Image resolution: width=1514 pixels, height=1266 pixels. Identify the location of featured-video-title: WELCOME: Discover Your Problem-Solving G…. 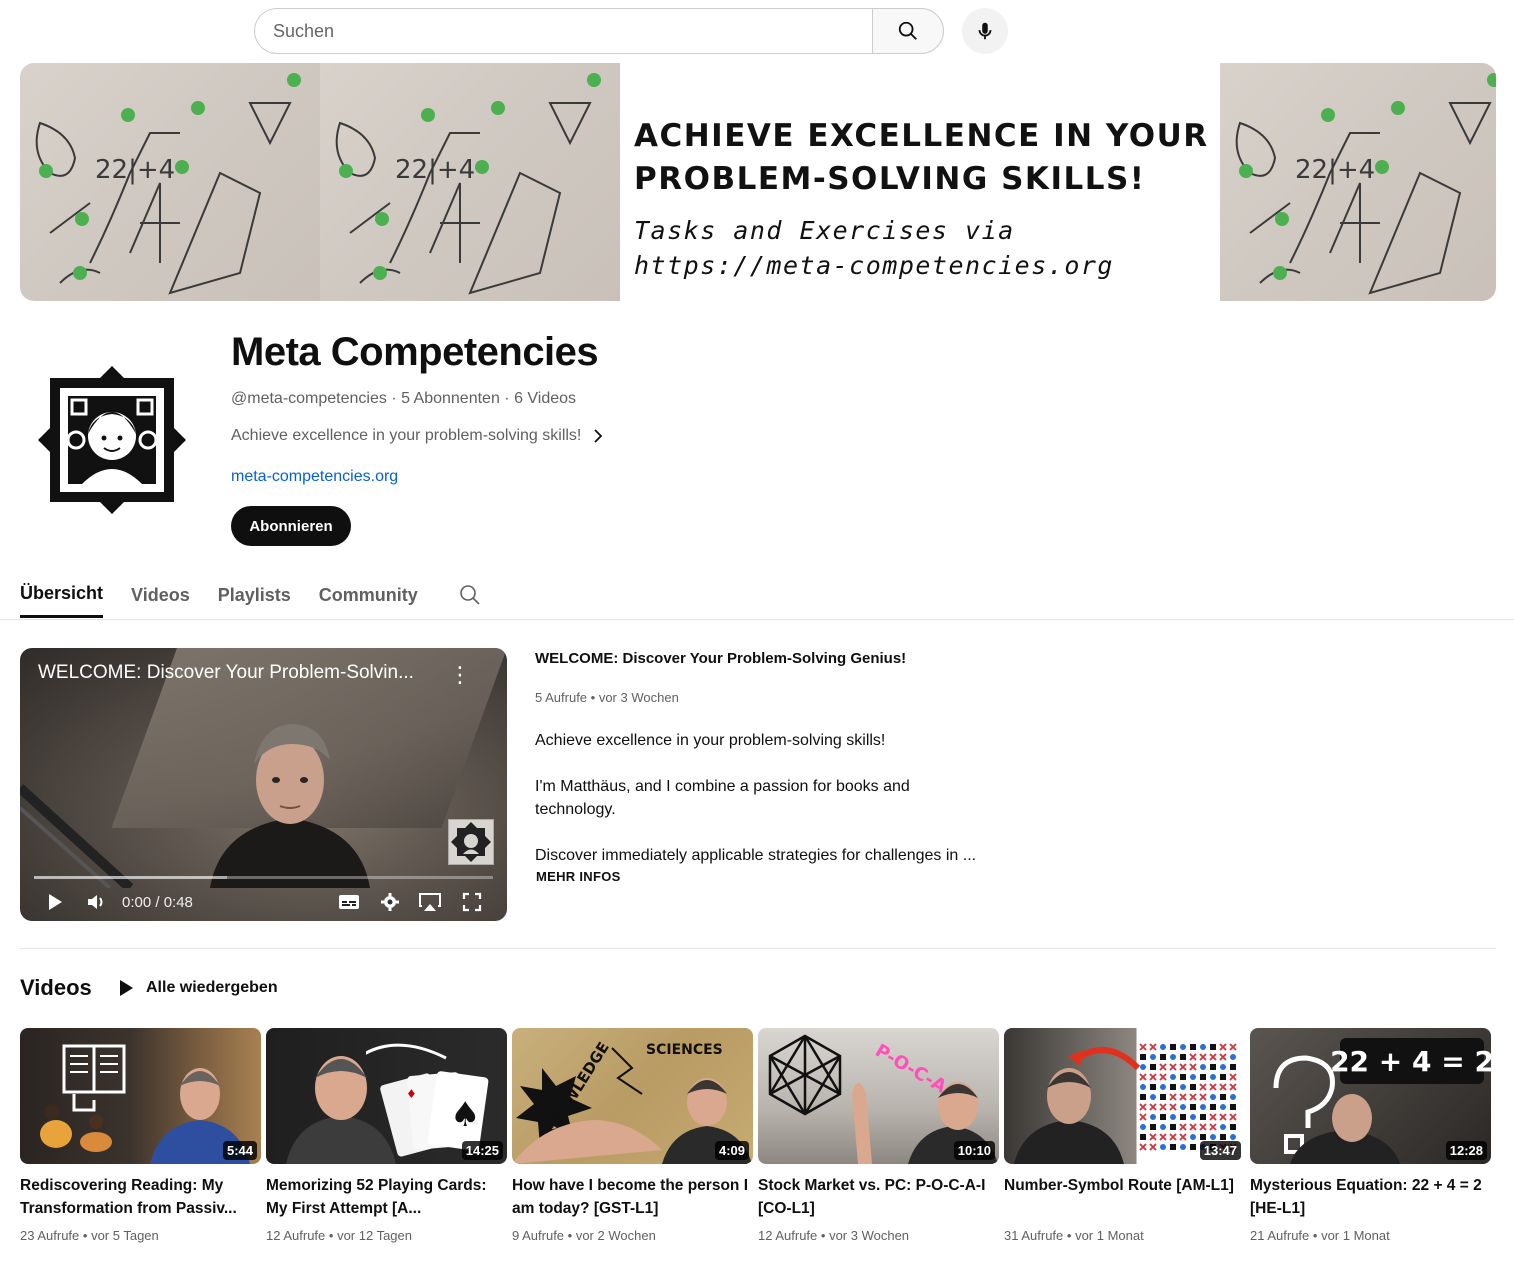
(720, 658).